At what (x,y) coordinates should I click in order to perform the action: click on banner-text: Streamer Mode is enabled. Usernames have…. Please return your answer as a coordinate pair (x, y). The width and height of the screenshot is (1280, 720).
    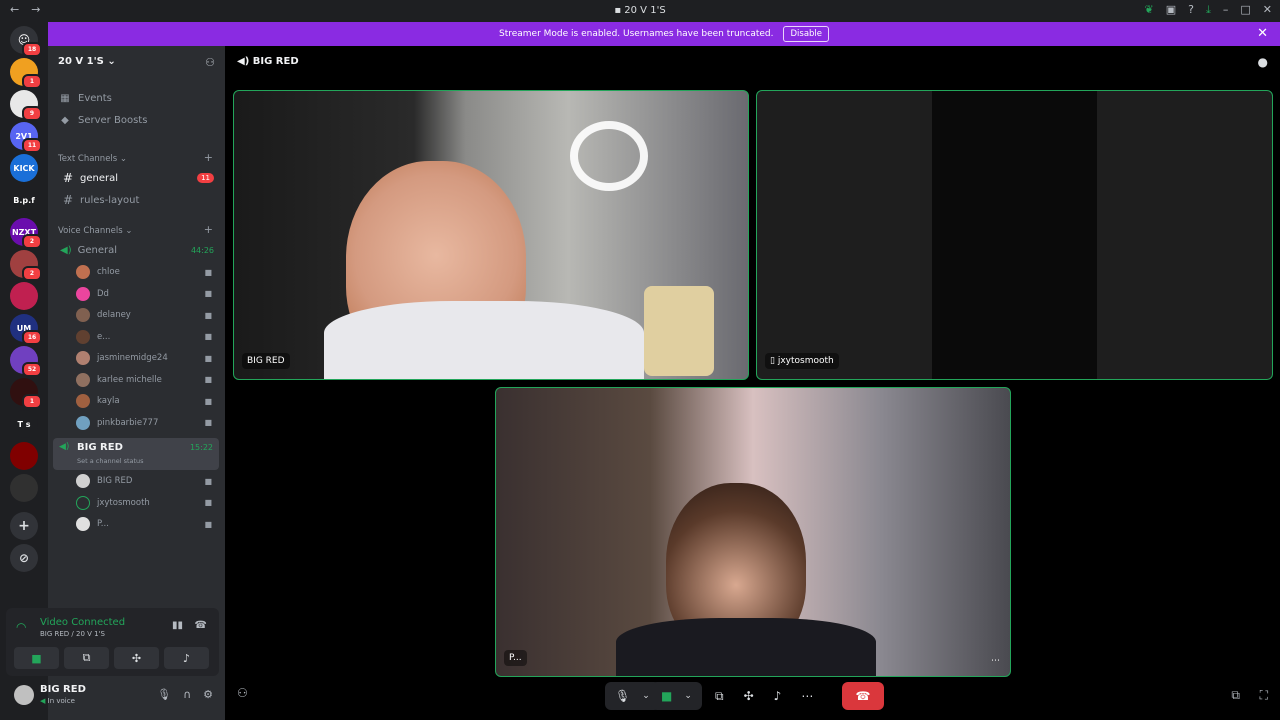
    Looking at the image, I should click on (636, 34).